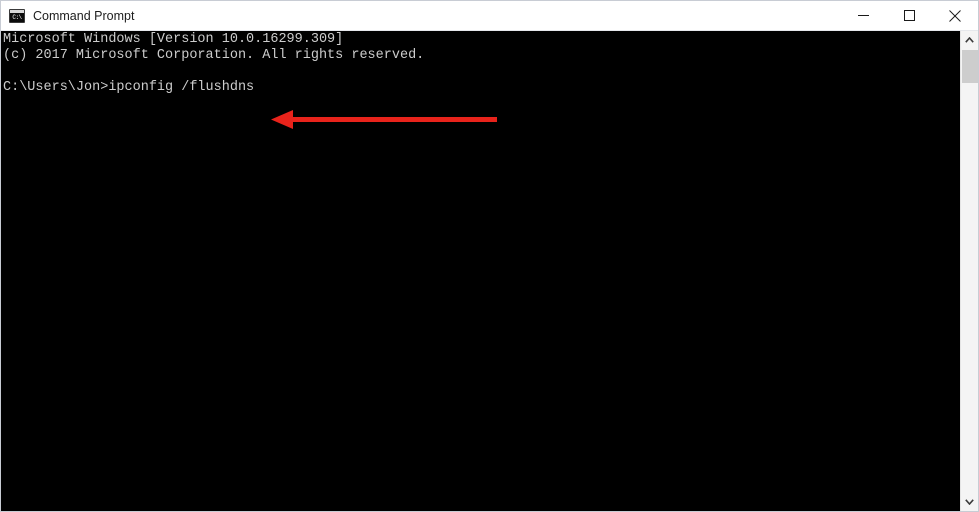  I want to click on scroll-down-arrow, so click(969, 502).